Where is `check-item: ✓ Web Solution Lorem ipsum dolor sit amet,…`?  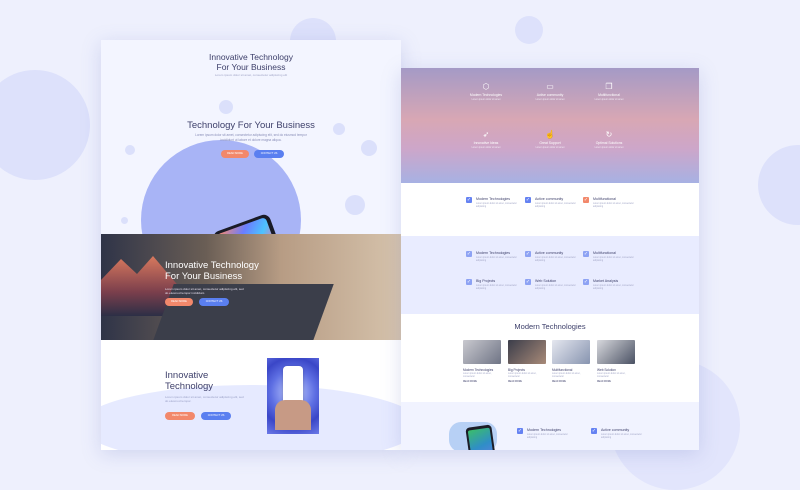 check-item: ✓ Web Solution Lorem ipsum dolor sit amet,… is located at coordinates (553, 289).